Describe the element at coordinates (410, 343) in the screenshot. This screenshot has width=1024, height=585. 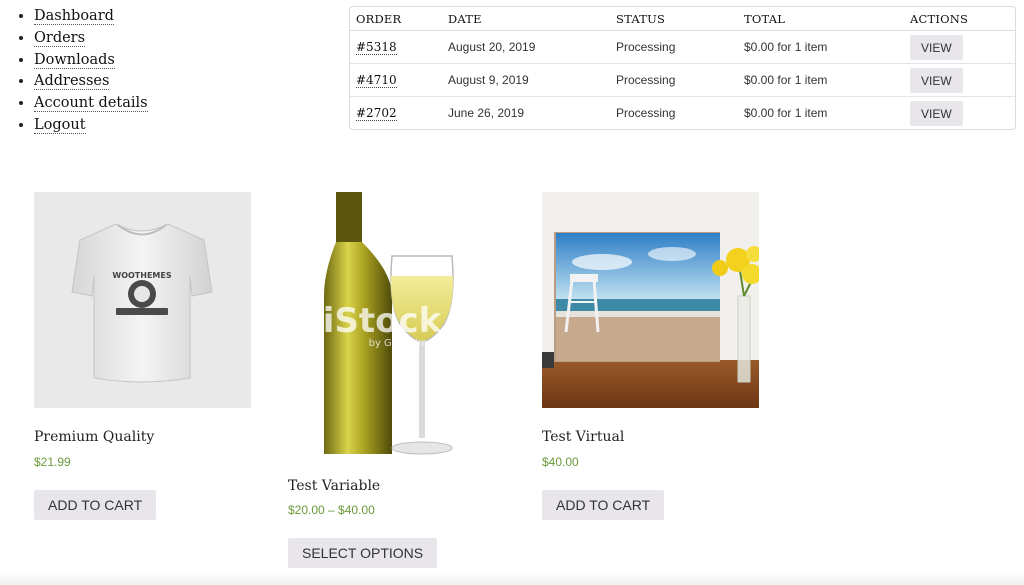
I see `istock-watermark-sub: by Getty Images` at that location.